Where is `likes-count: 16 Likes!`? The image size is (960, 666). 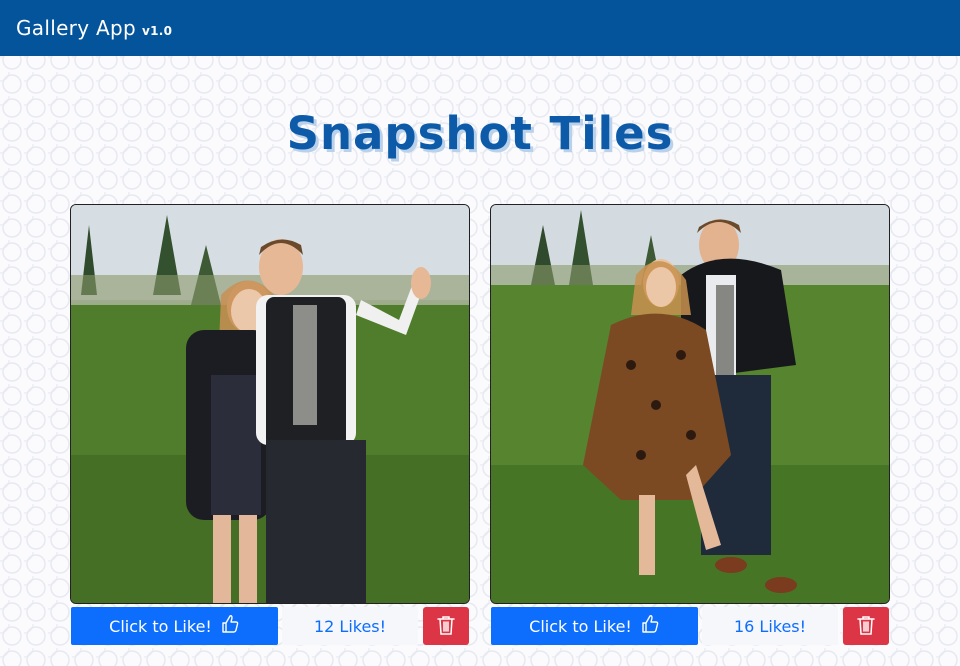
likes-count: 16 Likes! is located at coordinates (770, 626).